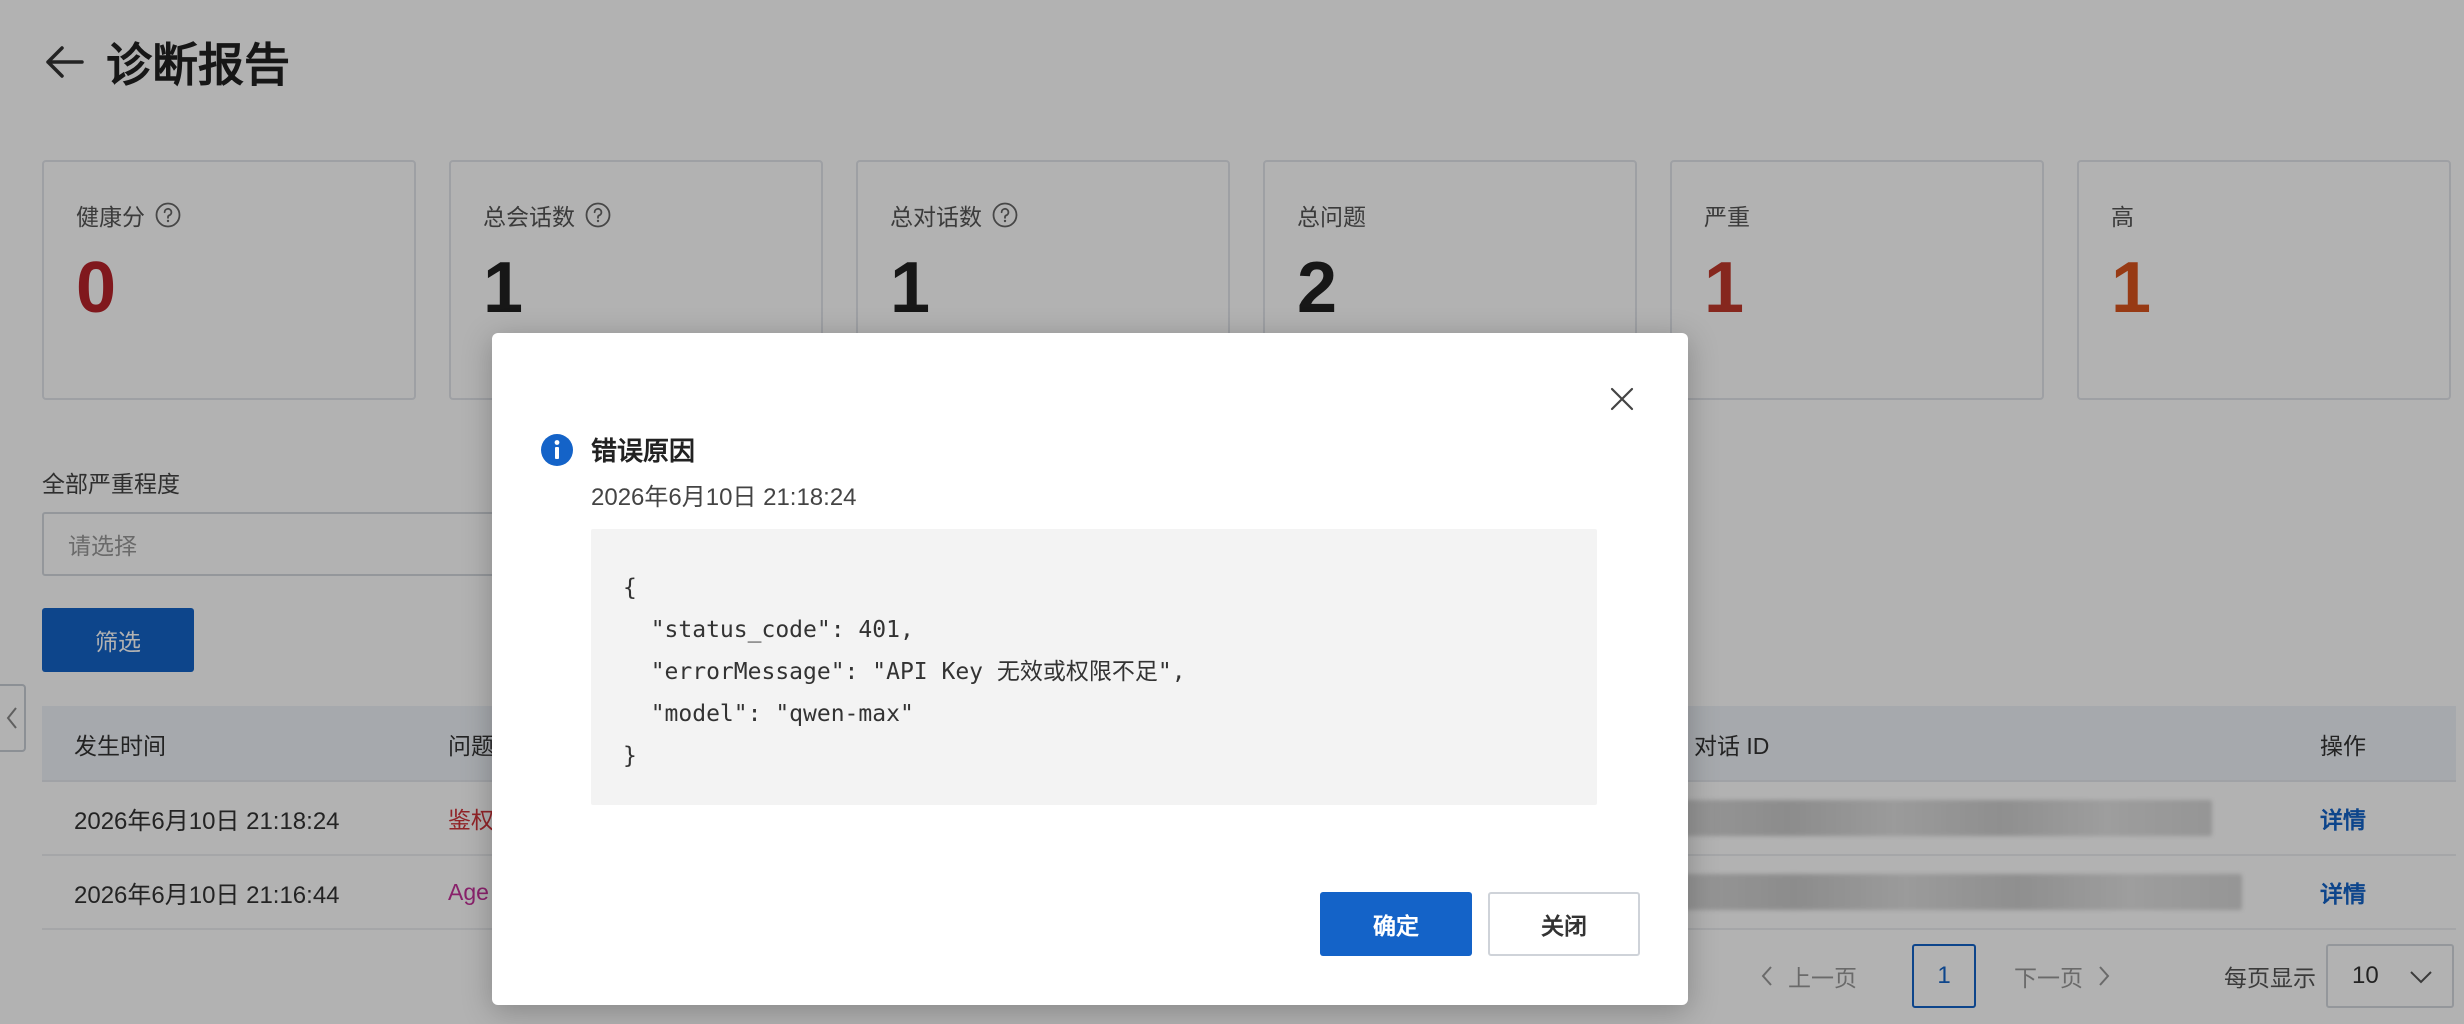 Image resolution: width=2464 pixels, height=1024 pixels. What do you see at coordinates (643, 451) in the screenshot?
I see `dialog-title: 错误原因` at bounding box center [643, 451].